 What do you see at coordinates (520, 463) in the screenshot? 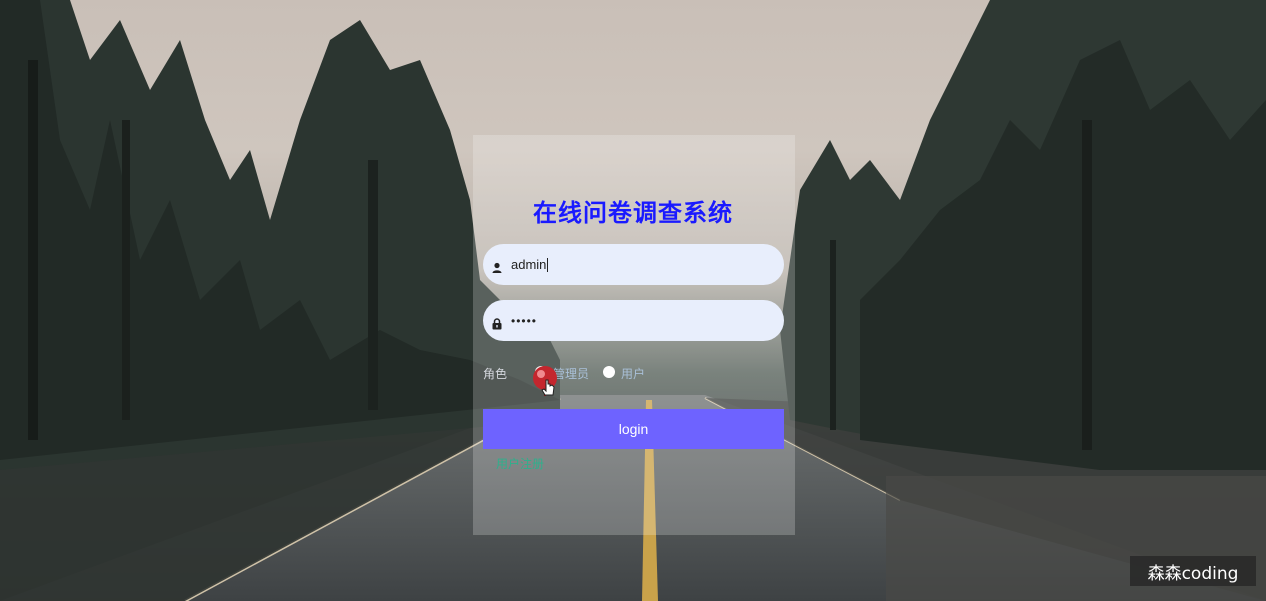
I see `register-link: 用户注册` at bounding box center [520, 463].